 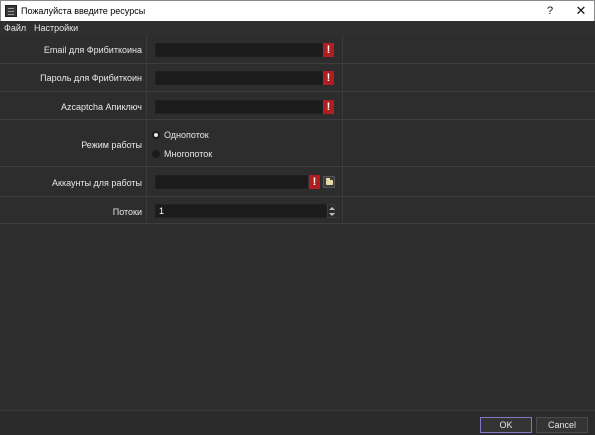 I want to click on accounts-warning-icon: !, so click(x=314, y=182).